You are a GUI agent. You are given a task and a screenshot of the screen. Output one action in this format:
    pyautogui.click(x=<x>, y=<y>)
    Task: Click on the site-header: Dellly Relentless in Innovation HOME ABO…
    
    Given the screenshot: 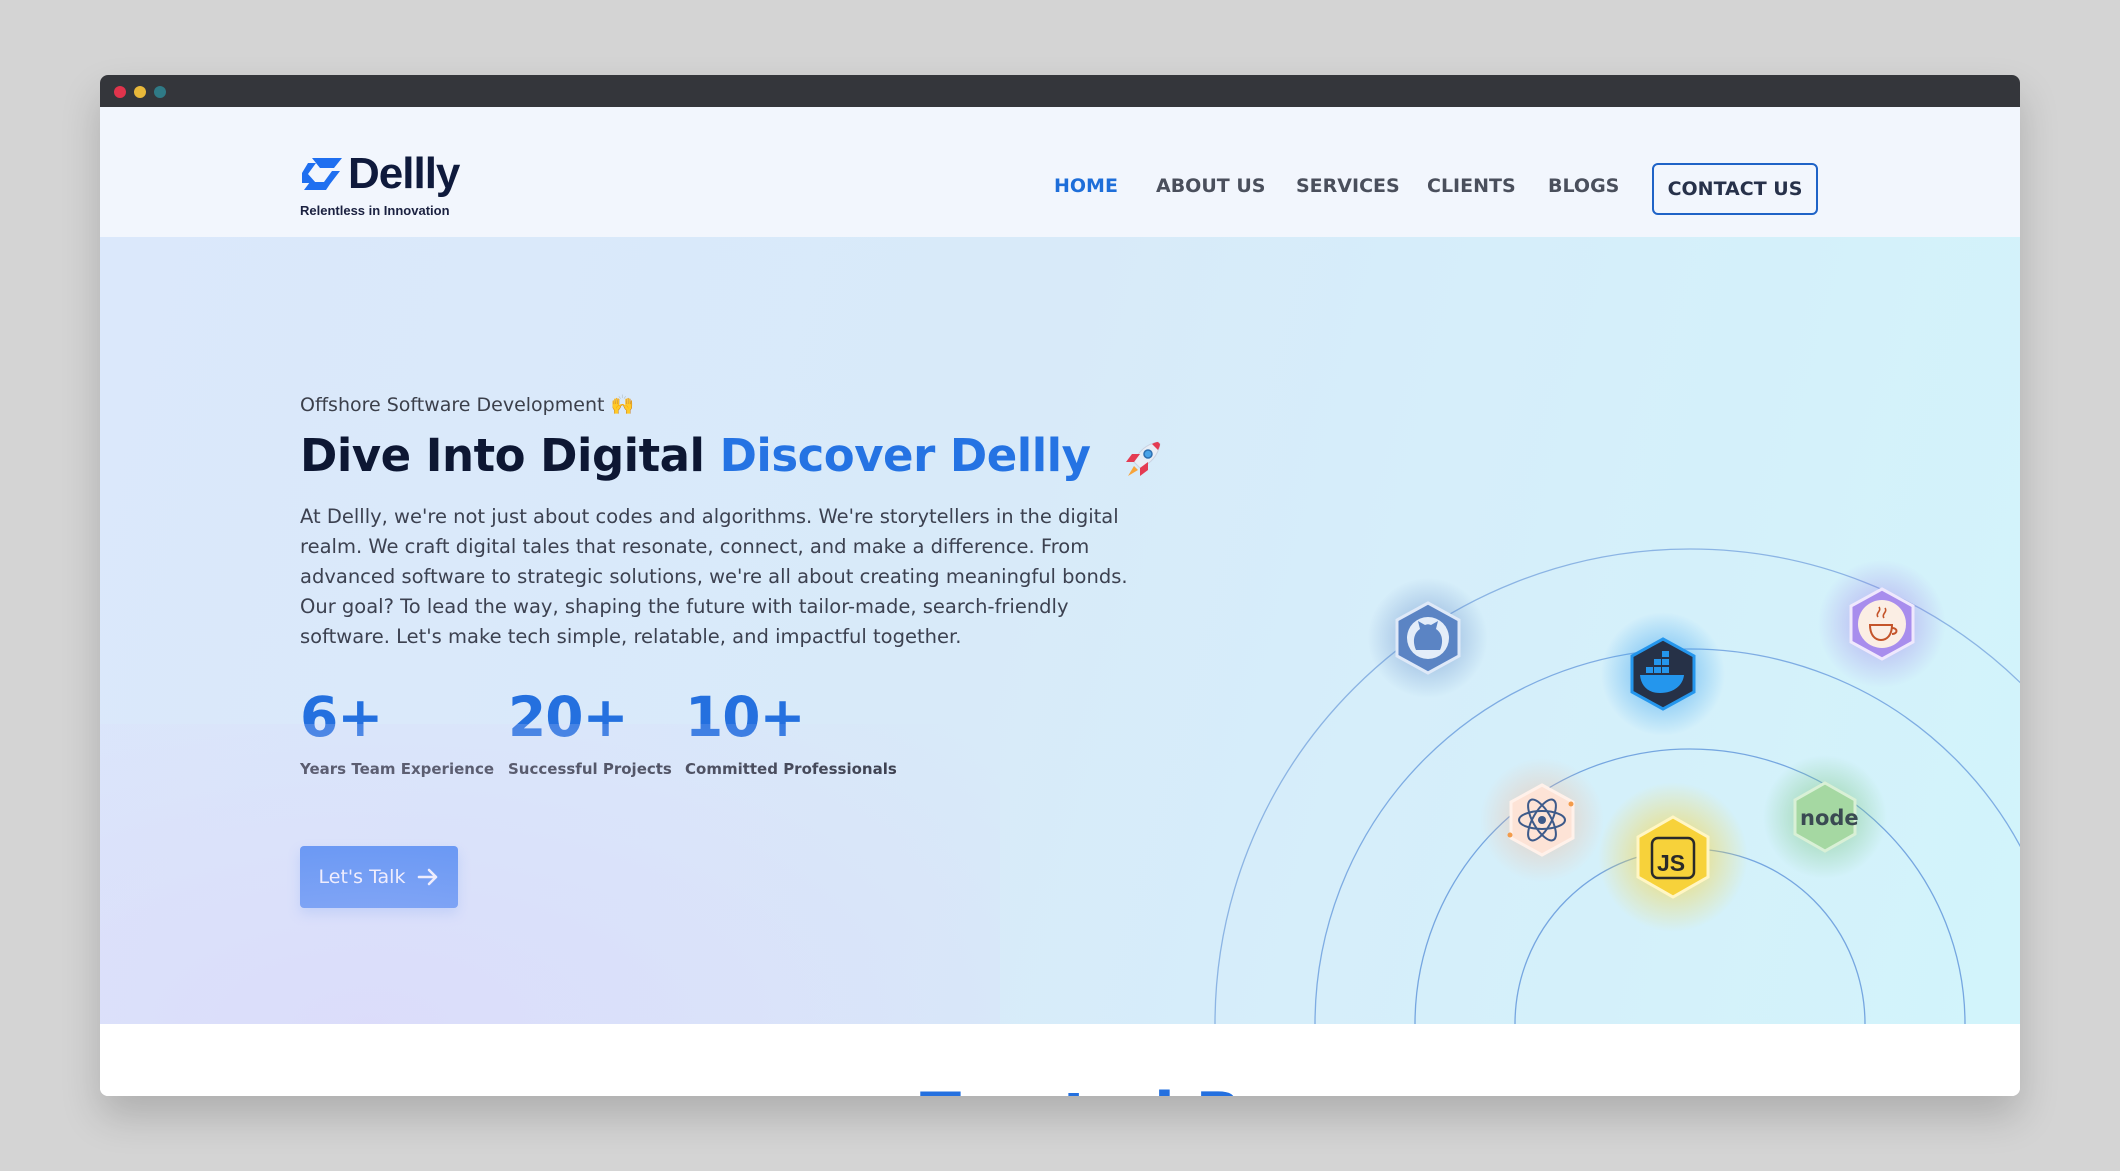 What is the action you would take?
    pyautogui.click(x=1060, y=172)
    